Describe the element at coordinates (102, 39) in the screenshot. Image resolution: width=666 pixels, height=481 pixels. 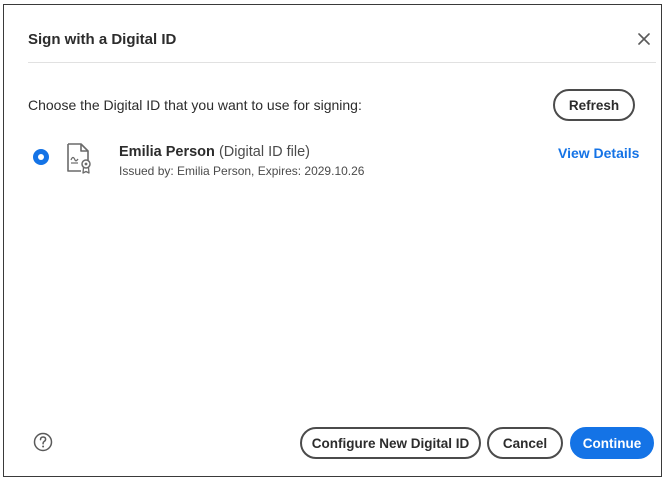
I see `dialog-title: Sign with a Digital ID` at that location.